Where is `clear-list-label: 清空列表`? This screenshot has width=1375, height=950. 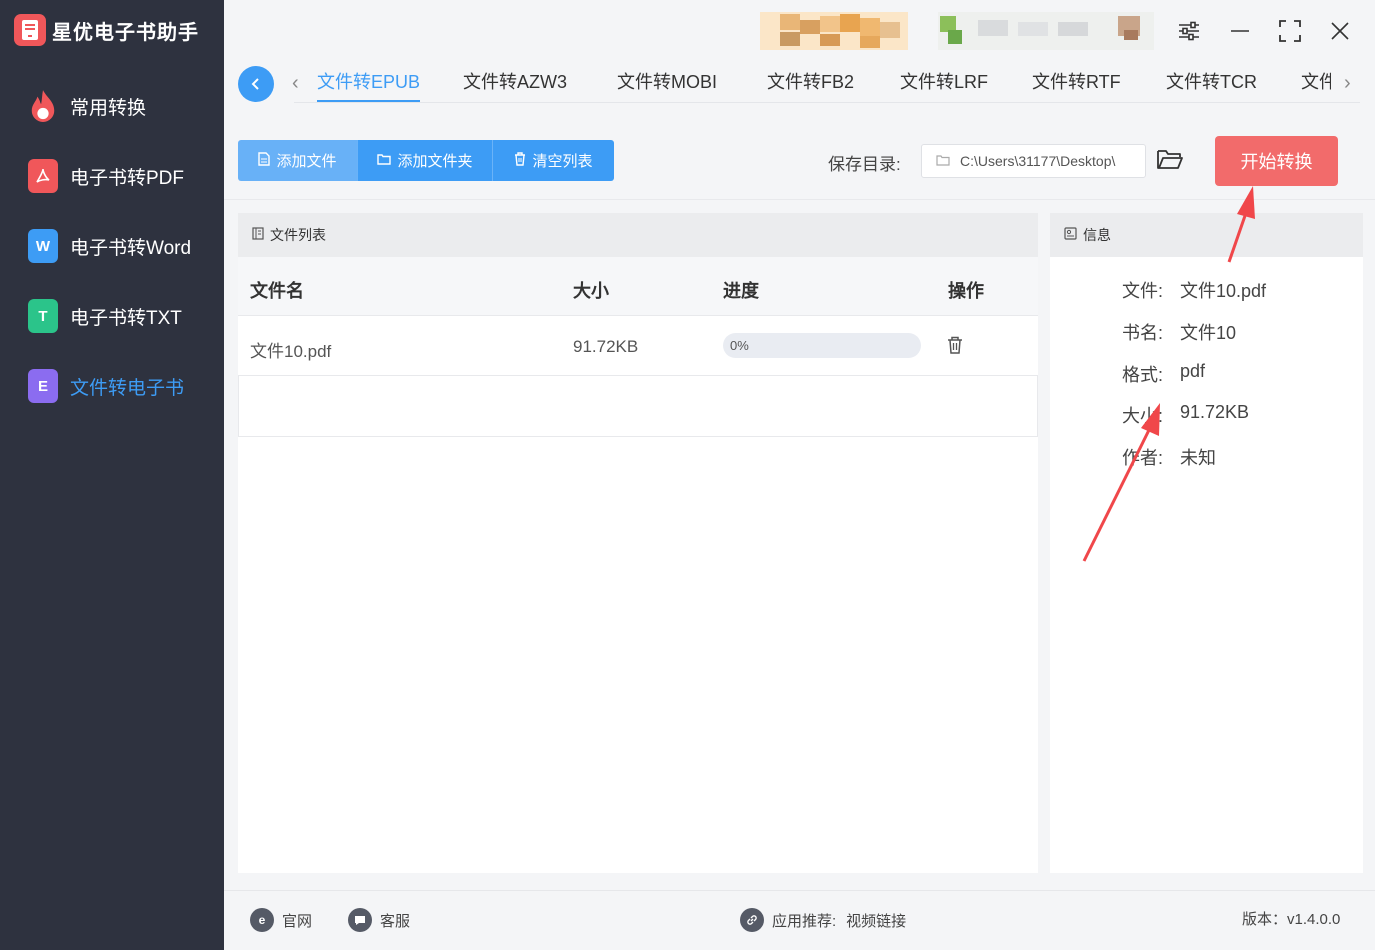
clear-list-label: 清空列表 is located at coordinates (562, 161).